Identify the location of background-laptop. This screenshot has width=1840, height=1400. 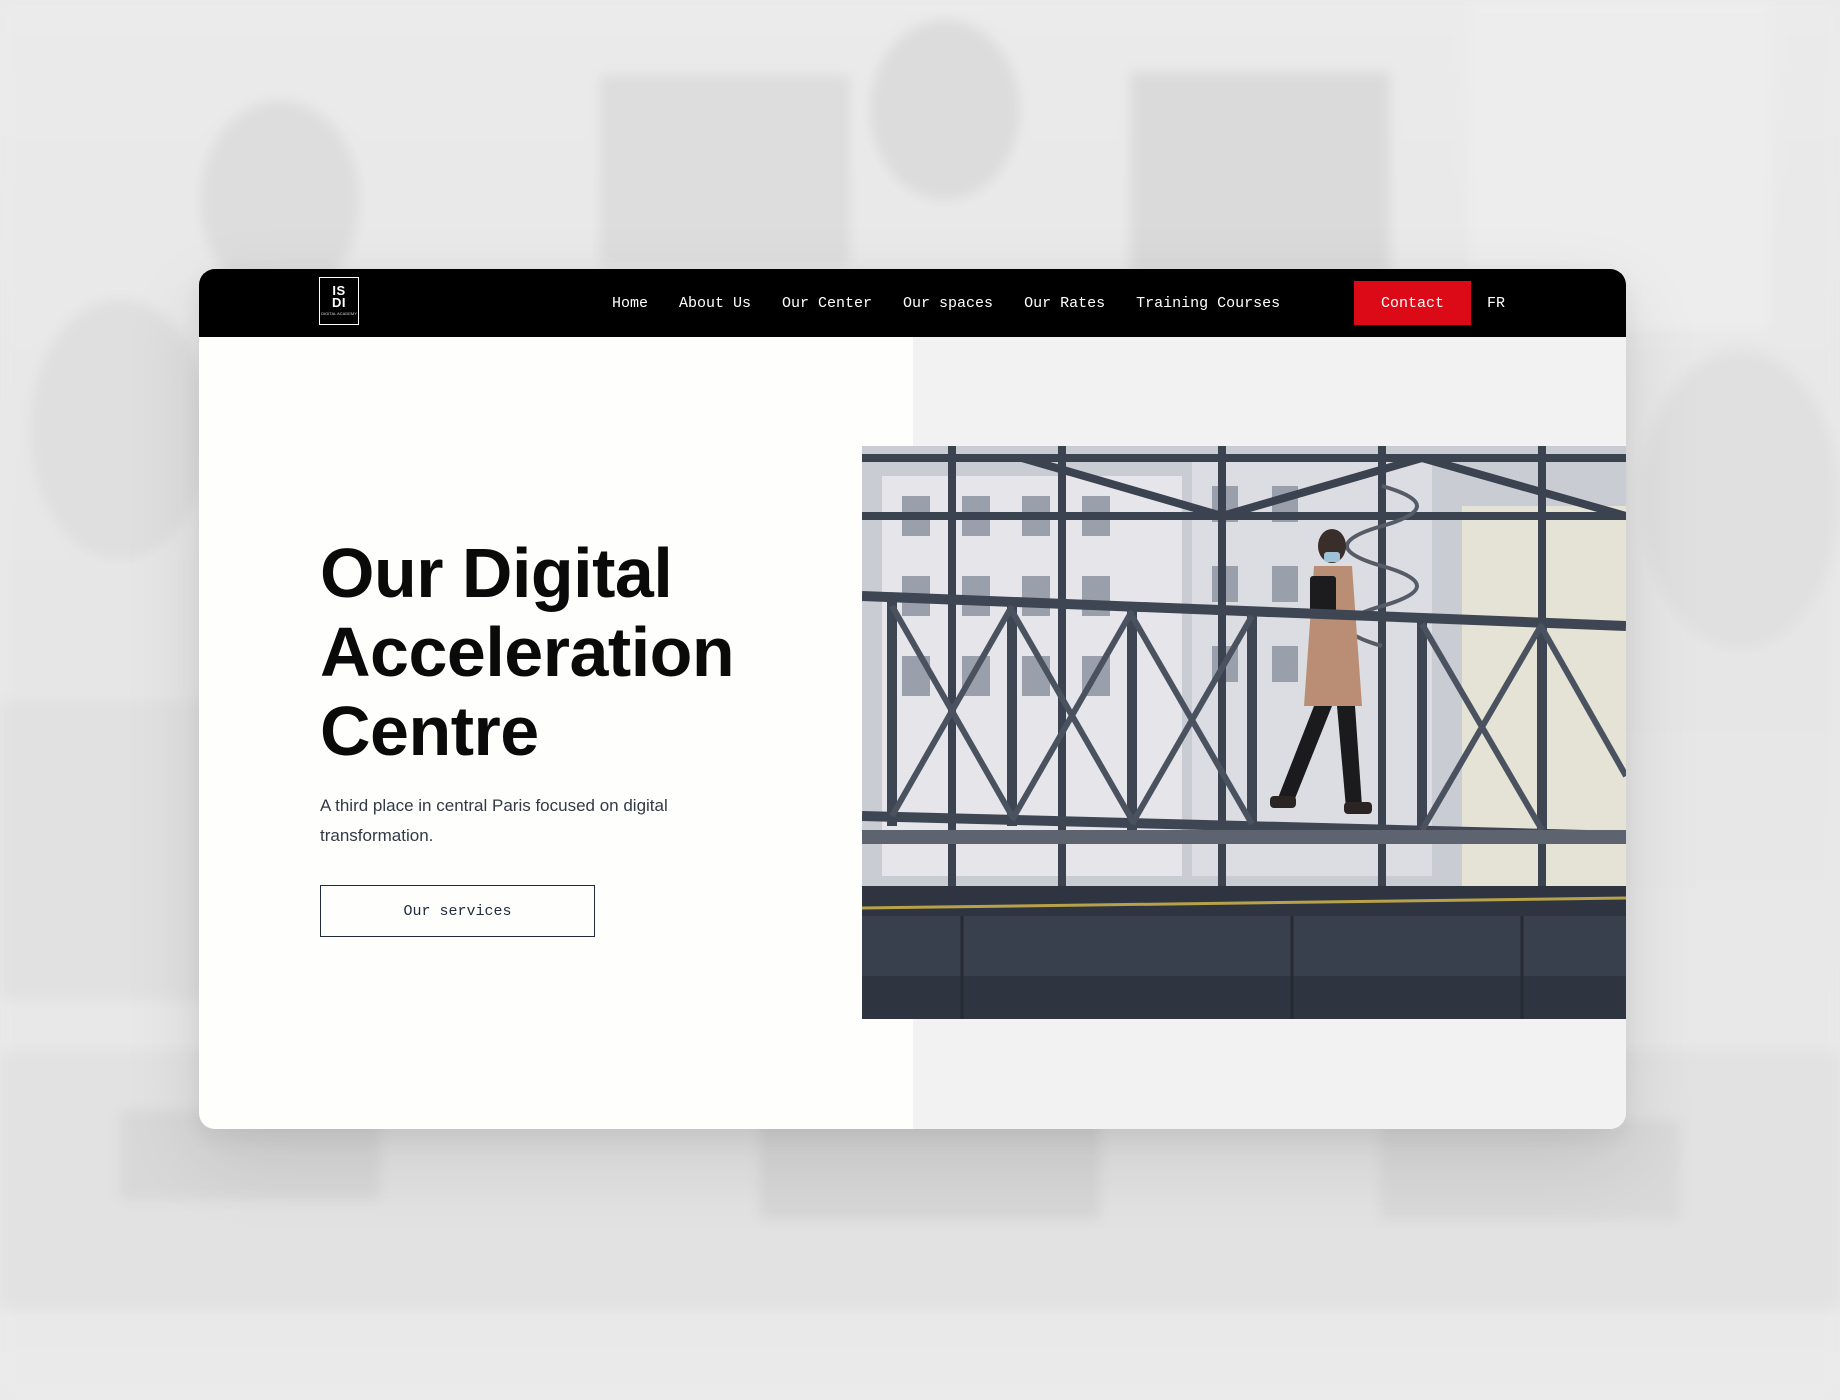
(110, 850).